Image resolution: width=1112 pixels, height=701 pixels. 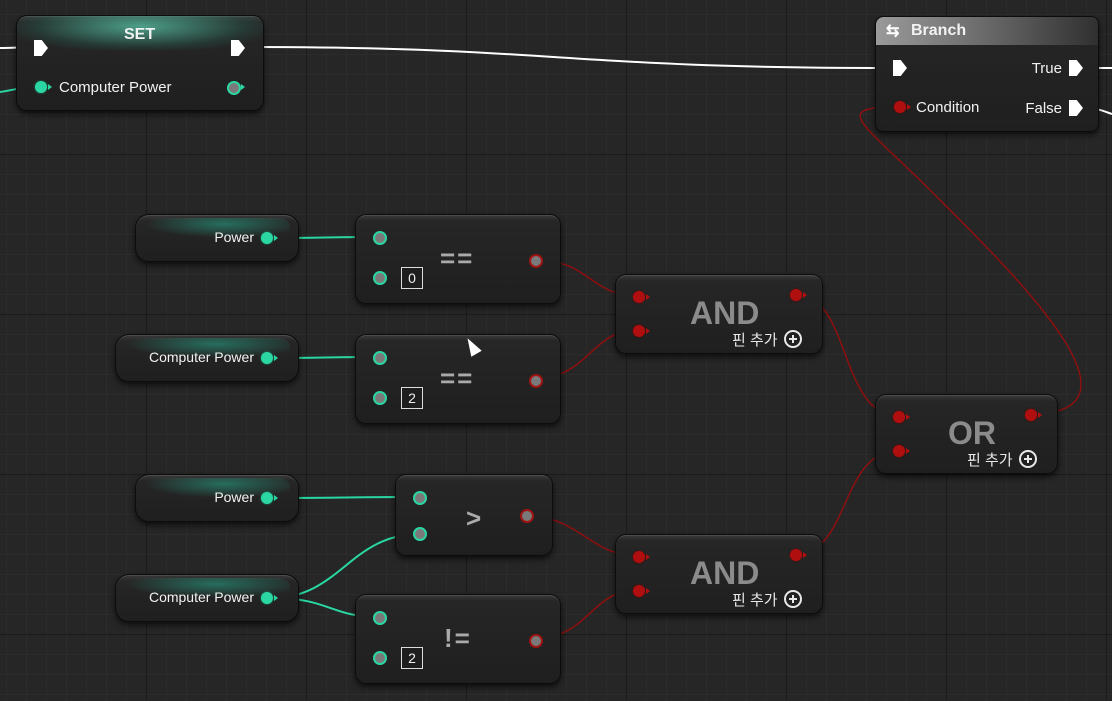 What do you see at coordinates (140, 34) in the screenshot?
I see `set-node-title: SET` at bounding box center [140, 34].